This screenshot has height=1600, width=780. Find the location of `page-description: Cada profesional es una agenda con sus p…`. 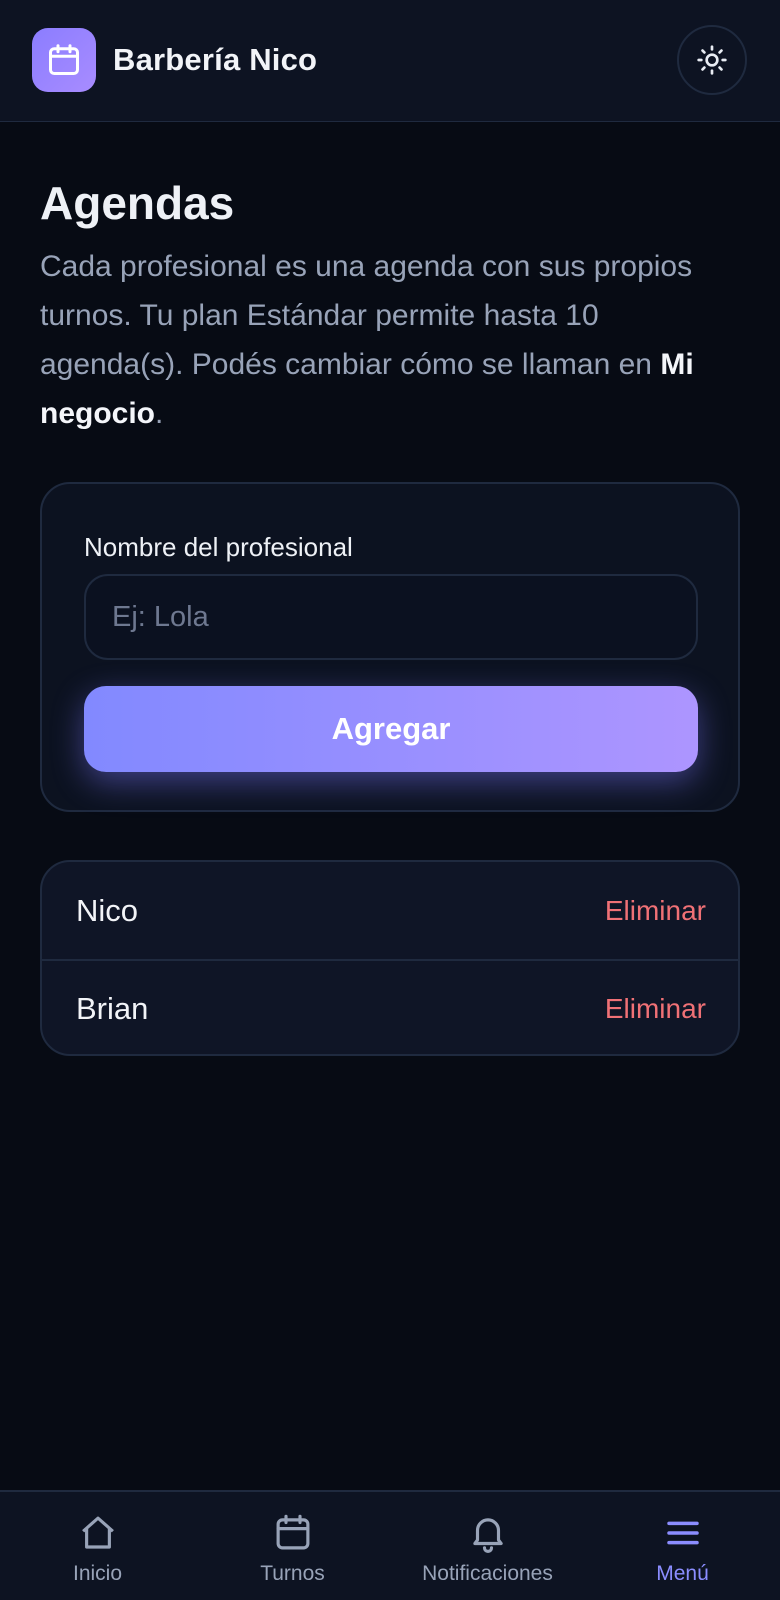

page-description: Cada profesional es una agenda con sus p… is located at coordinates (395, 340).